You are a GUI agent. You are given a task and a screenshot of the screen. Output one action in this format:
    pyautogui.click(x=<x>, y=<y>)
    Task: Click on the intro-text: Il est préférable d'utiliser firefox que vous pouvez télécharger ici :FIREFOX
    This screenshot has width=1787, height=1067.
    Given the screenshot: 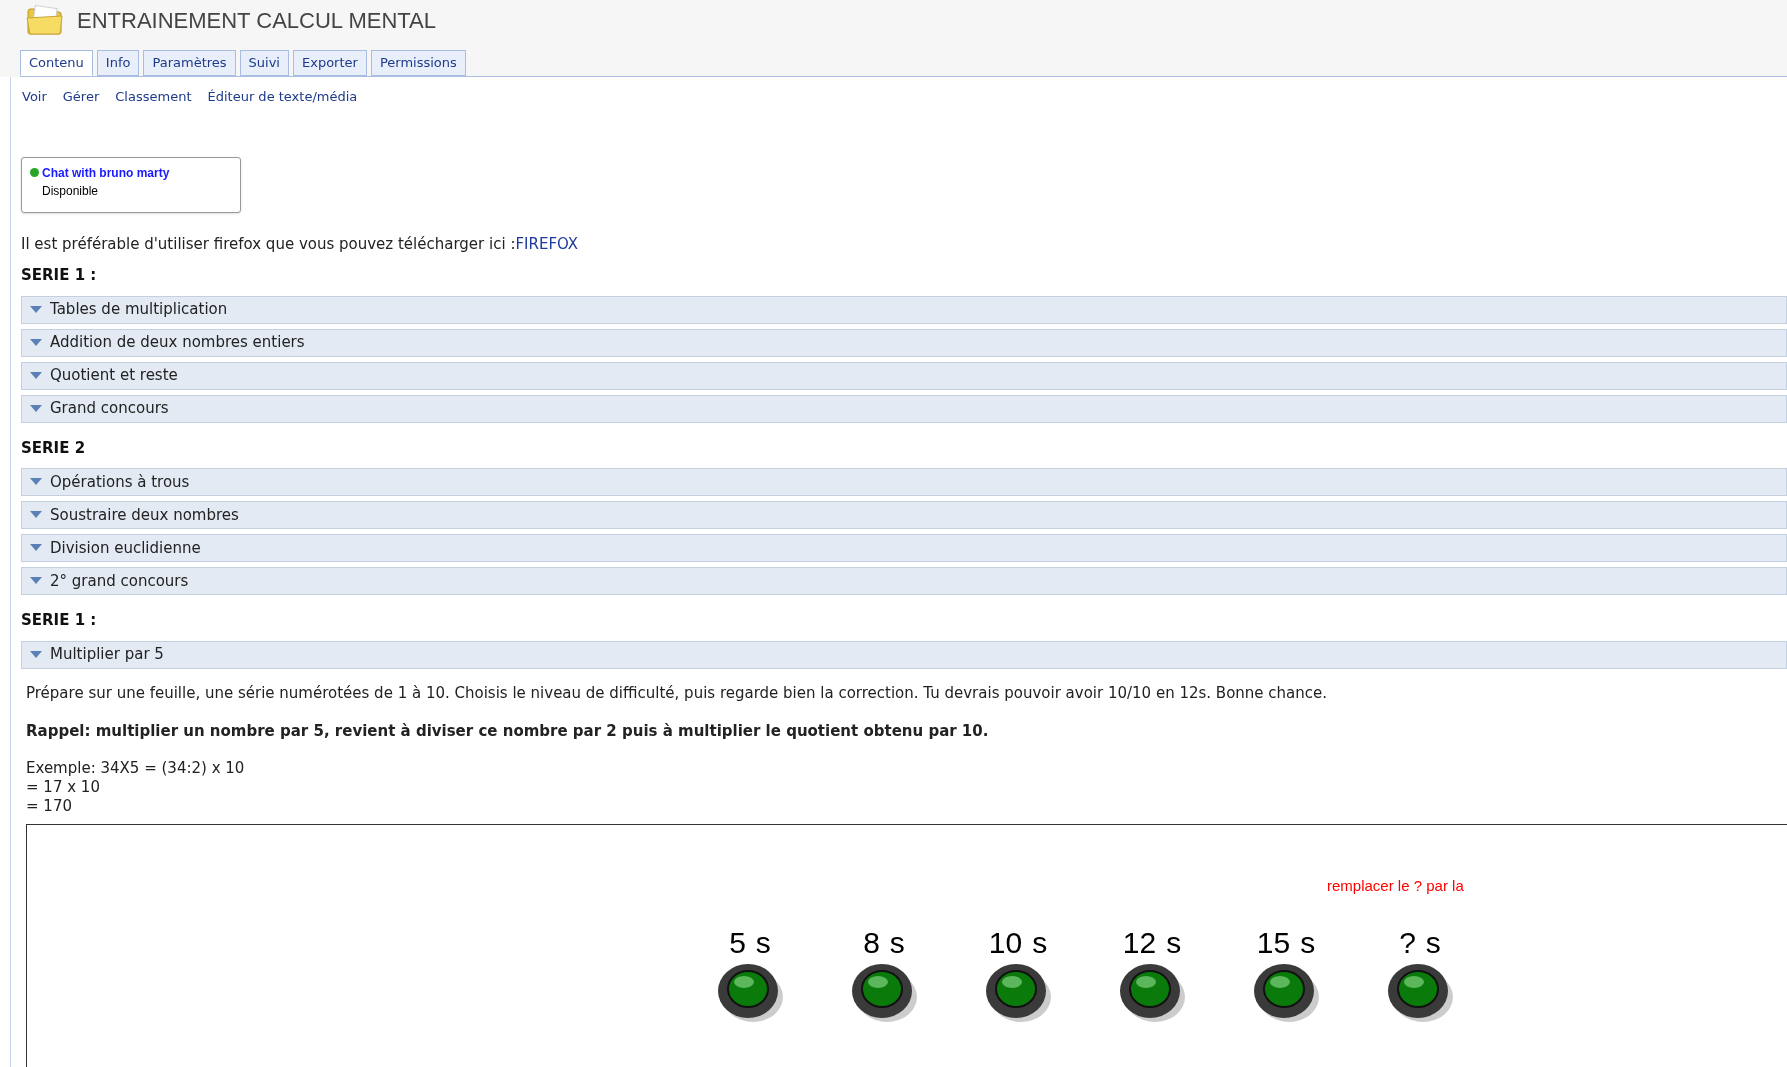 What is the action you would take?
    pyautogui.click(x=300, y=244)
    